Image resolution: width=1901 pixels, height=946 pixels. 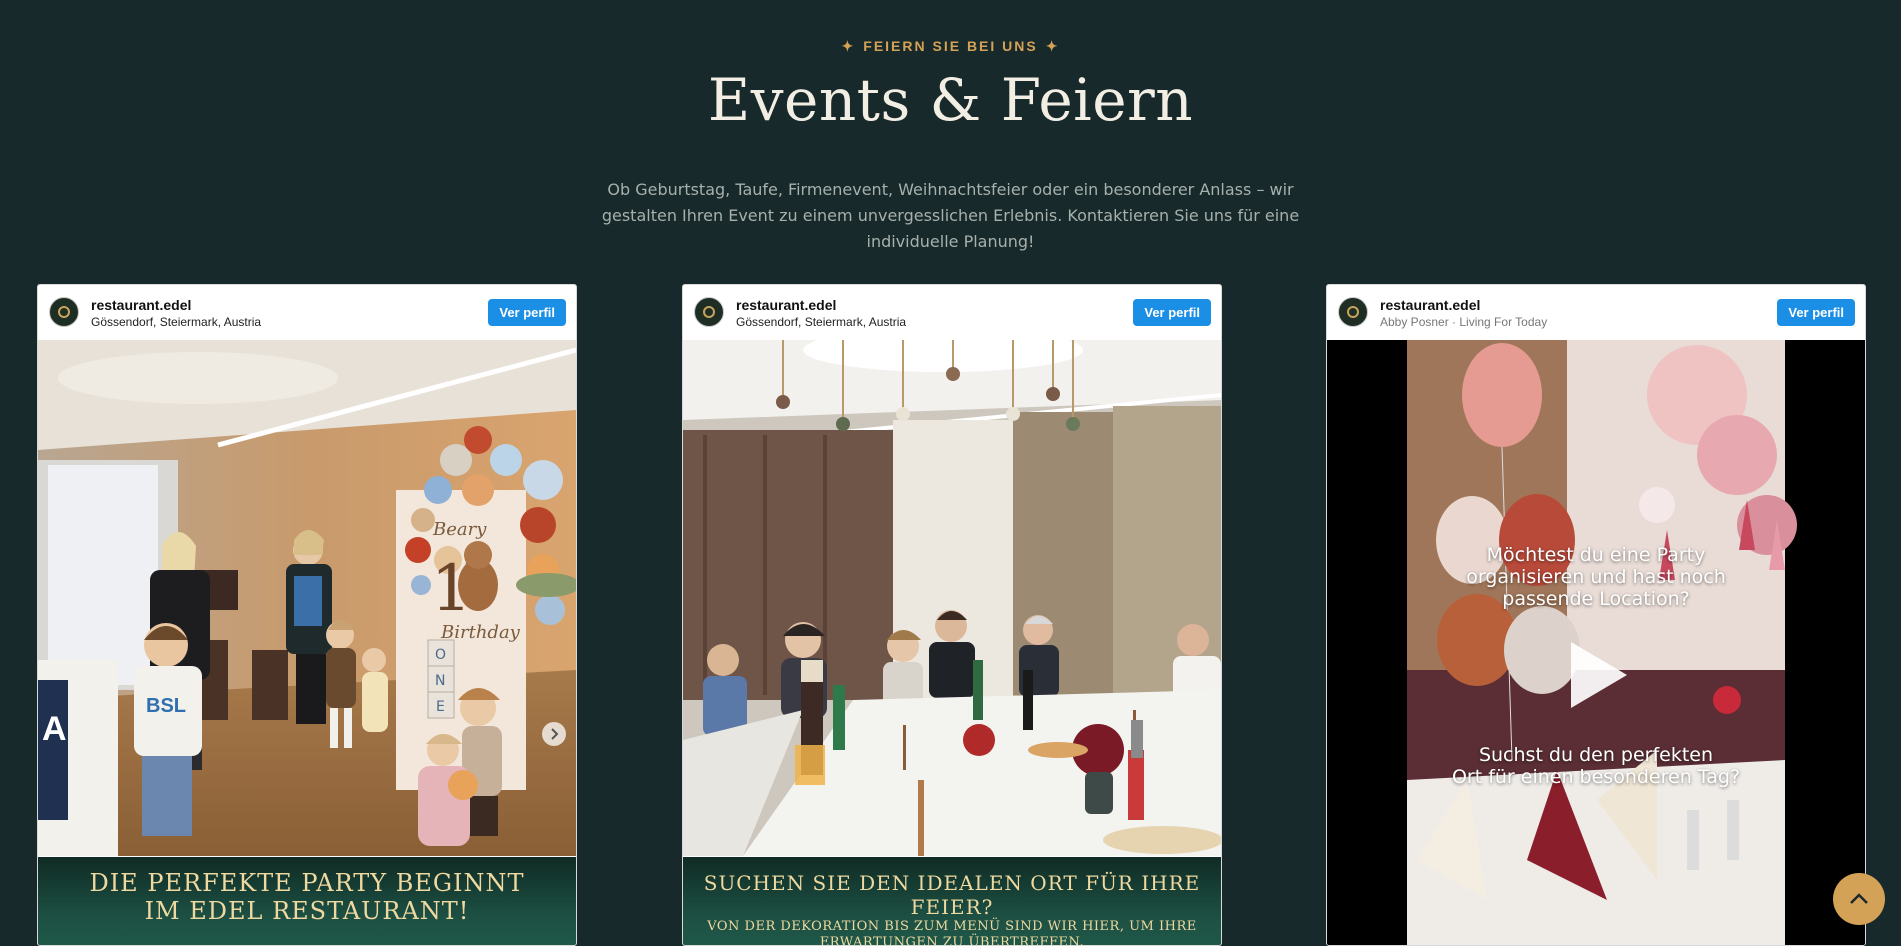 What do you see at coordinates (1596, 755) in the screenshot?
I see `caption-line: Suchst du den perfekten` at bounding box center [1596, 755].